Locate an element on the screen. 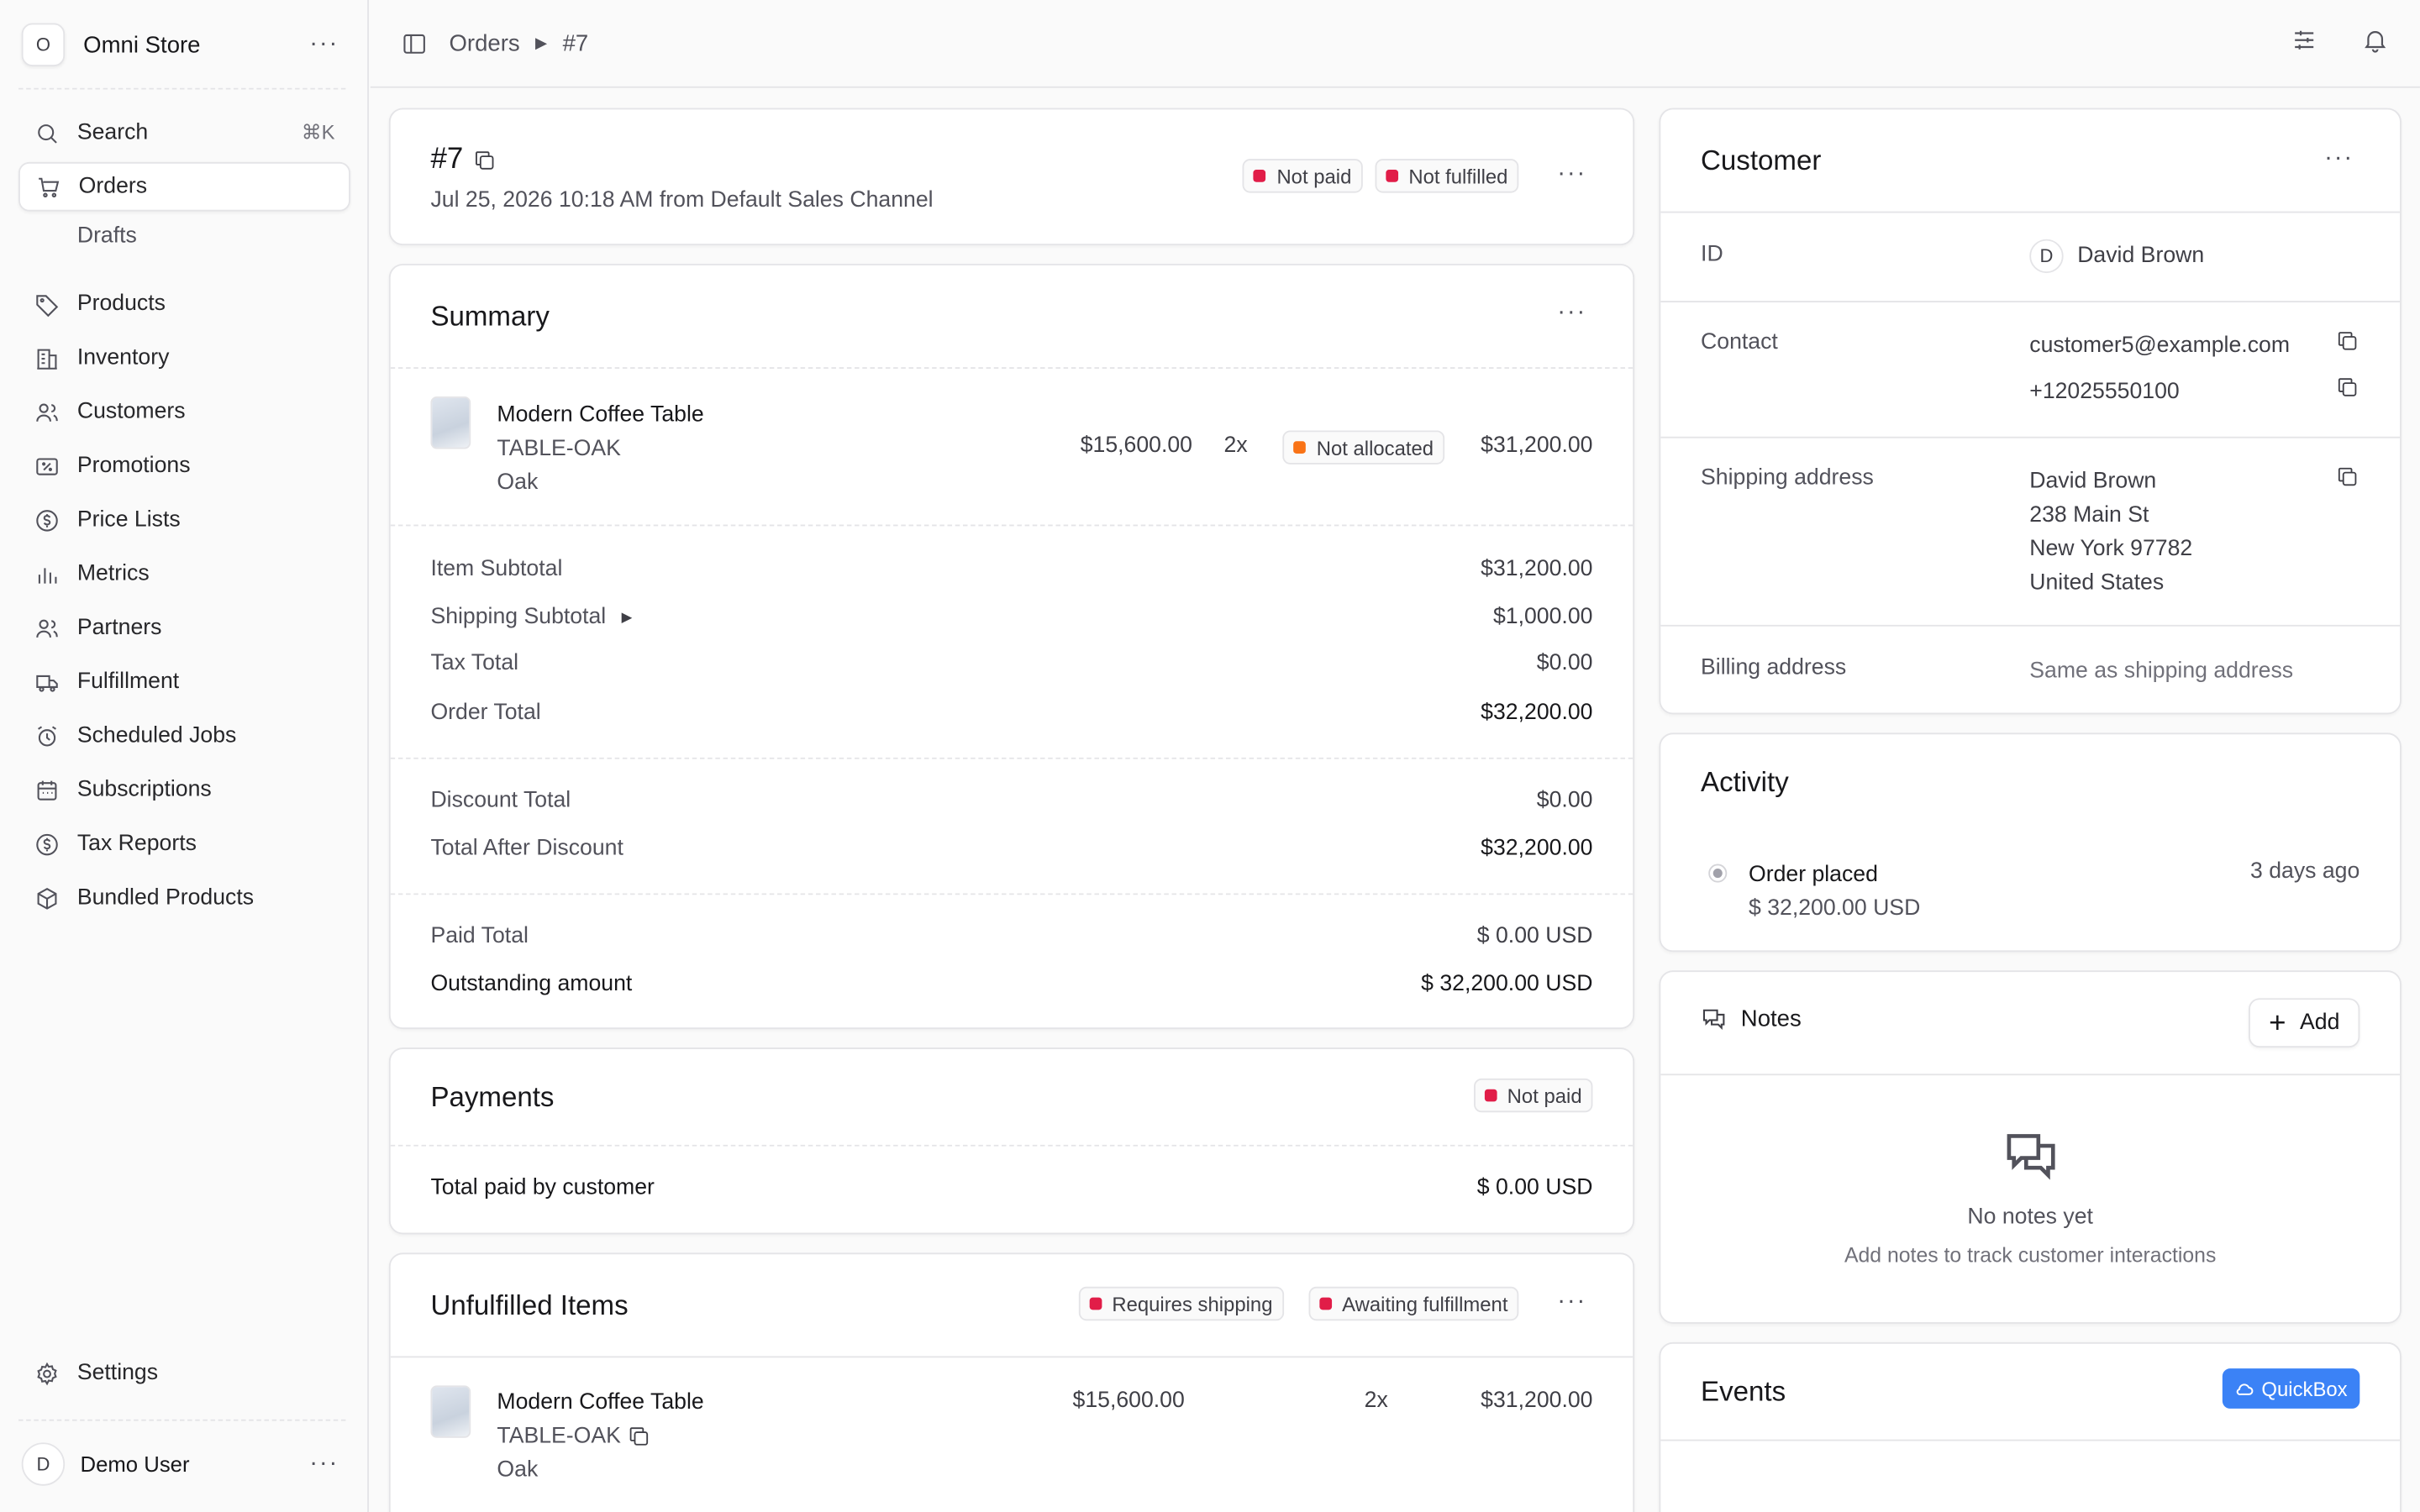 The width and height of the screenshot is (2420, 1512). sidebar-item-tax-reports: Tax Reports is located at coordinates (184, 844).